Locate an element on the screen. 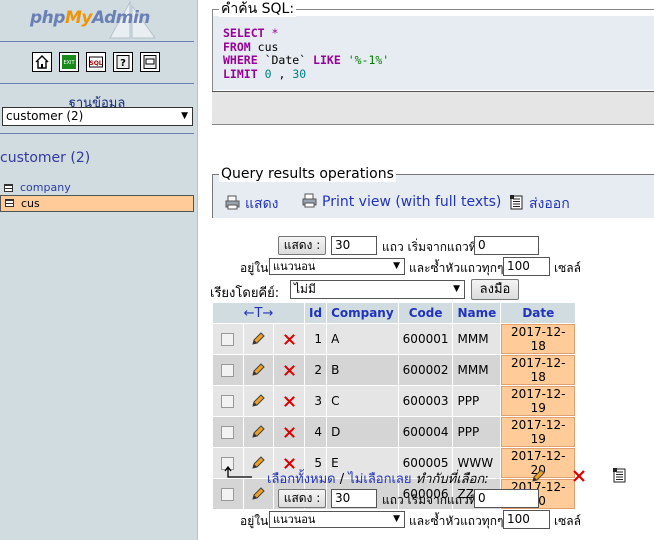 The width and height of the screenshot is (654, 540). cell-id: 4 is located at coordinates (316, 432).